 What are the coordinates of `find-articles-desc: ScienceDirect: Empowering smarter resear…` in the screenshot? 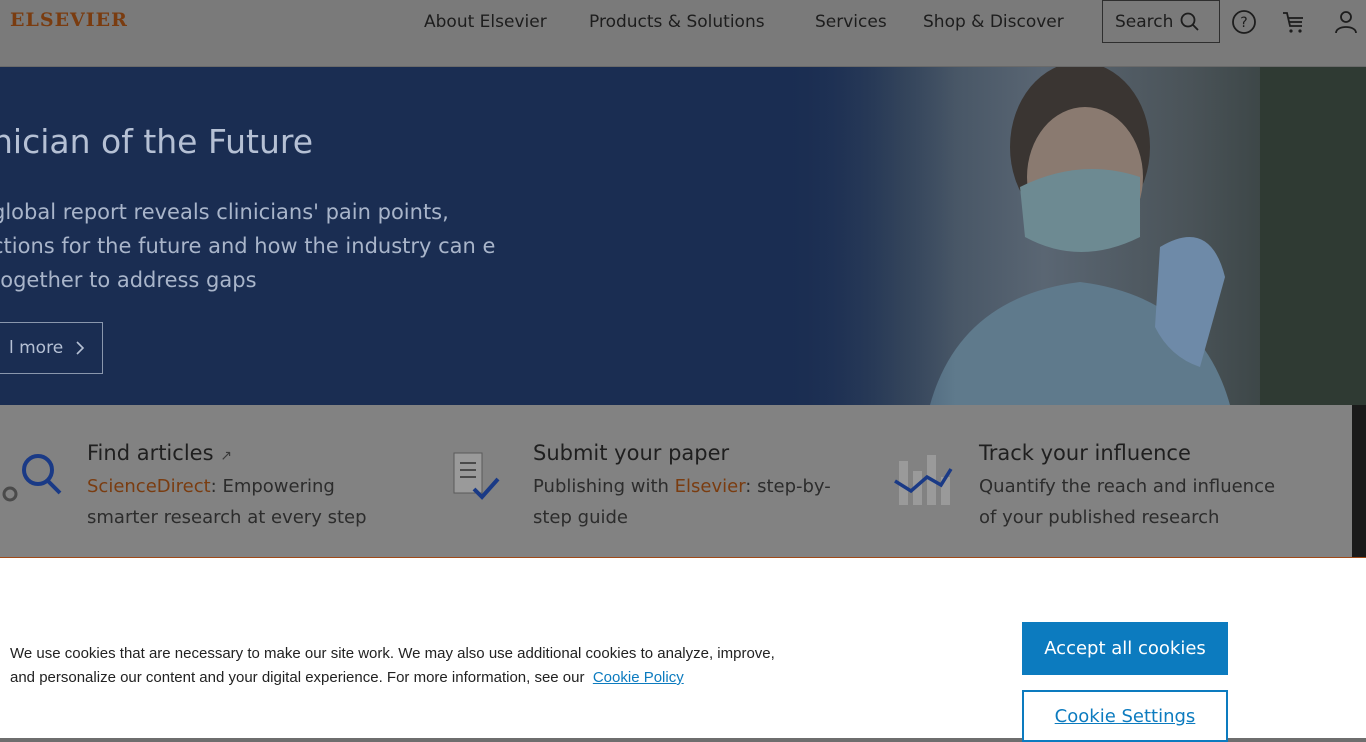 It's located at (227, 502).